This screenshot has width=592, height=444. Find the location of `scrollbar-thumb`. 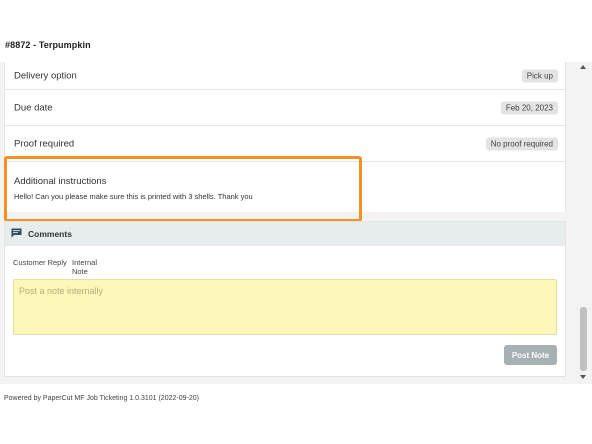

scrollbar-thumb is located at coordinates (583, 339).